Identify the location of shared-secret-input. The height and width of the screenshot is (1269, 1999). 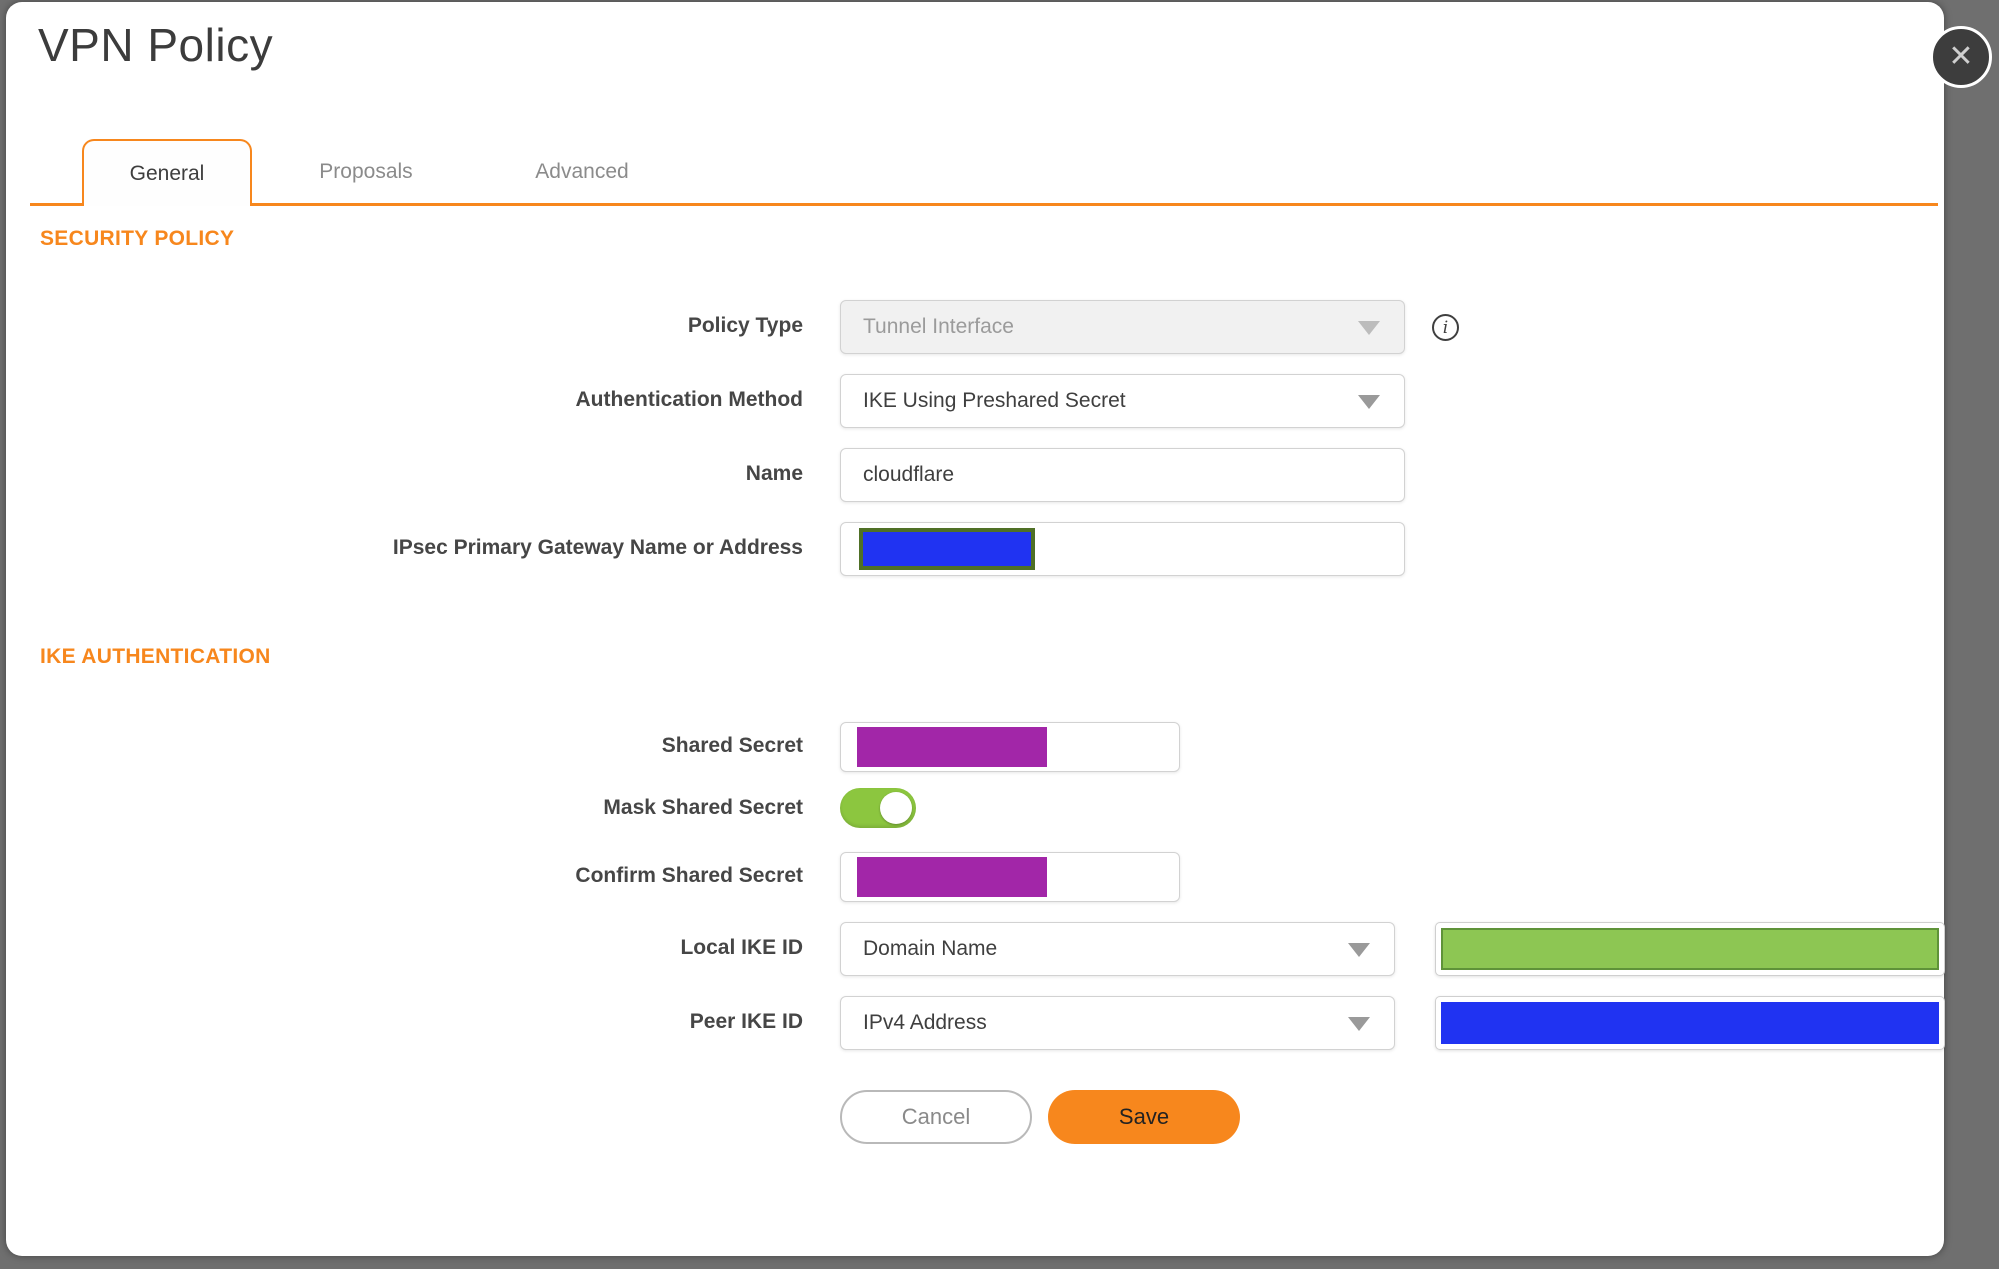
(1010, 747).